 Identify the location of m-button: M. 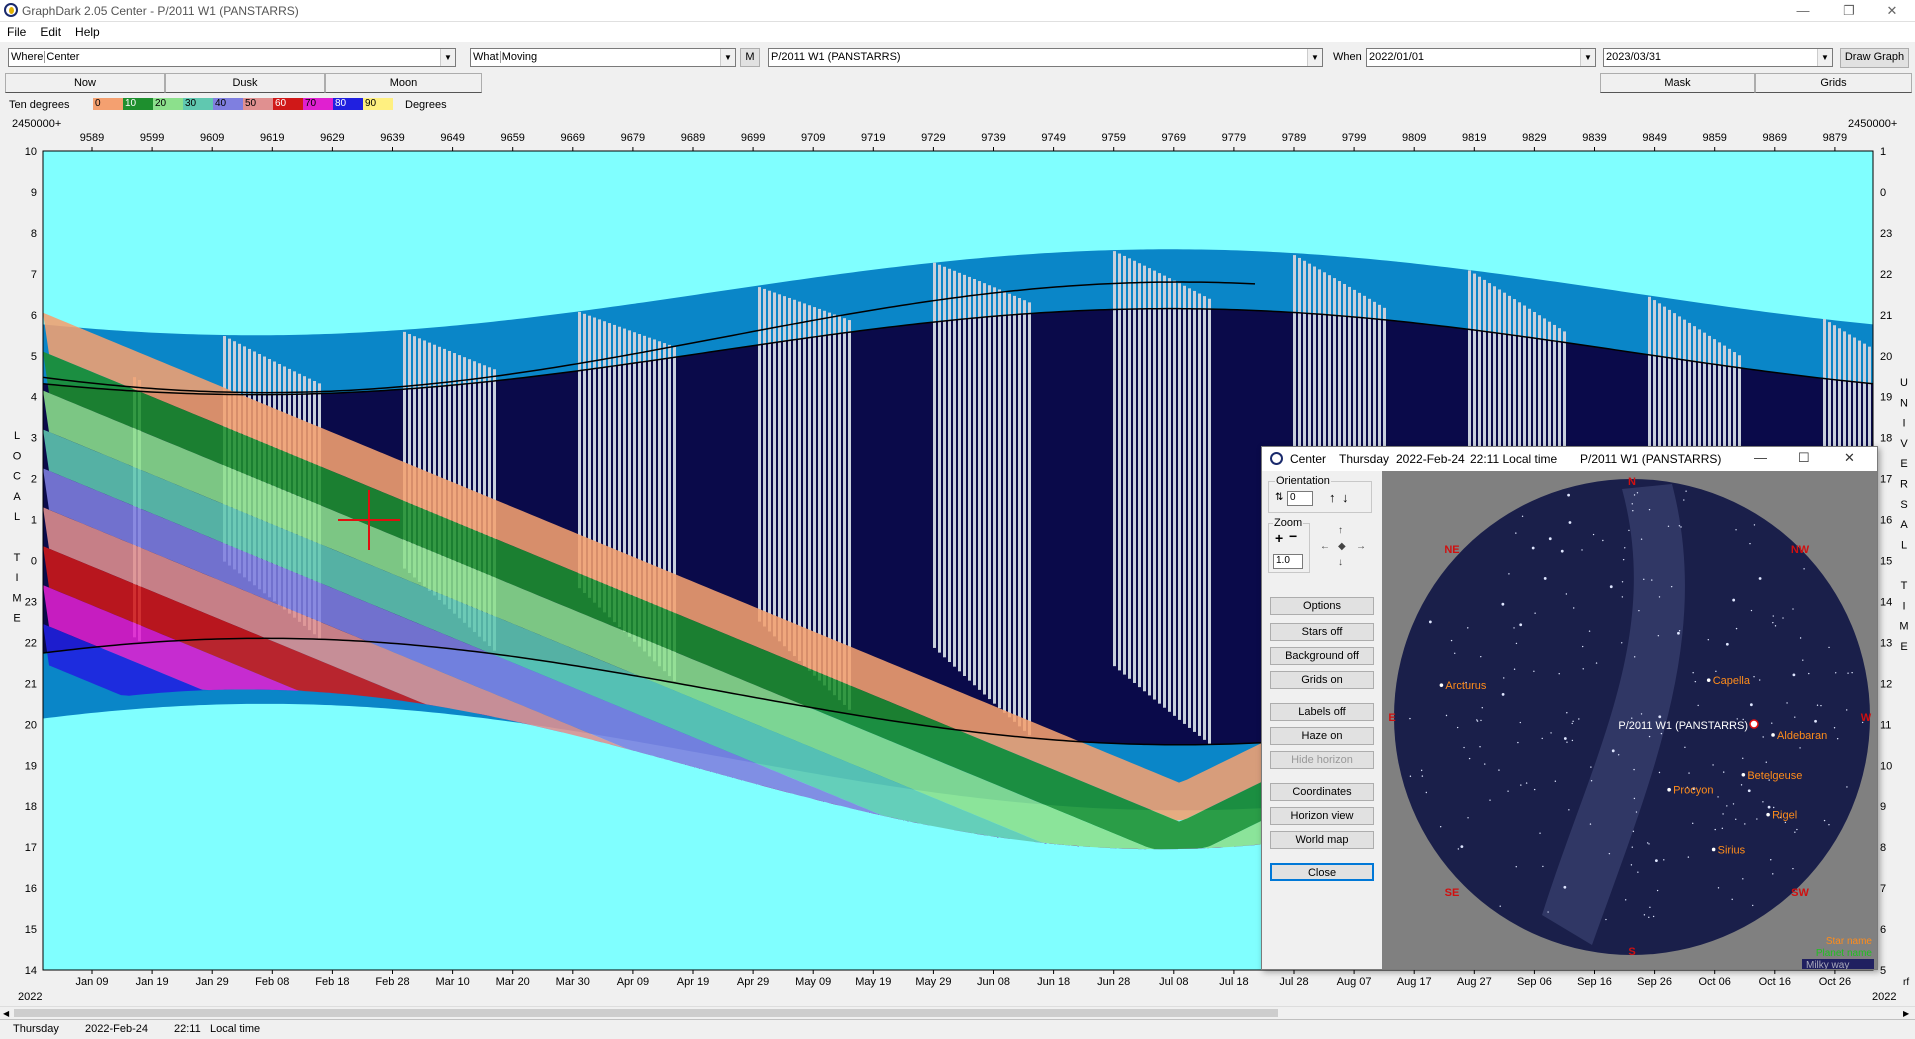
(750, 57).